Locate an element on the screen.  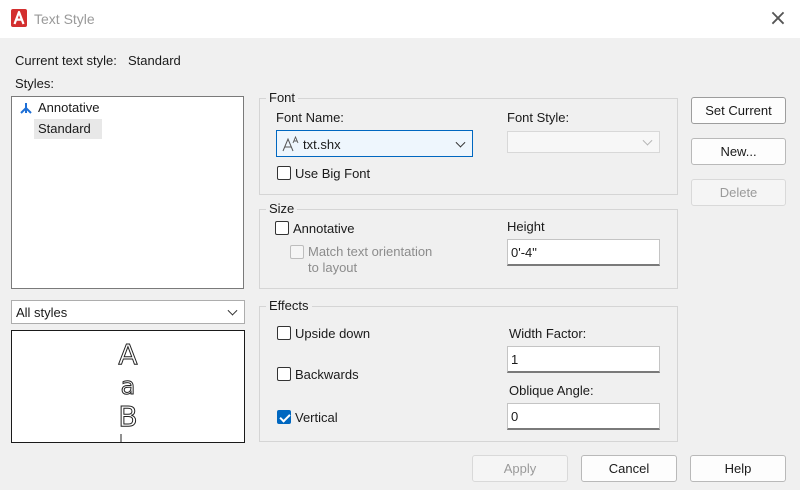
backwards-label: Backwards is located at coordinates (327, 374).